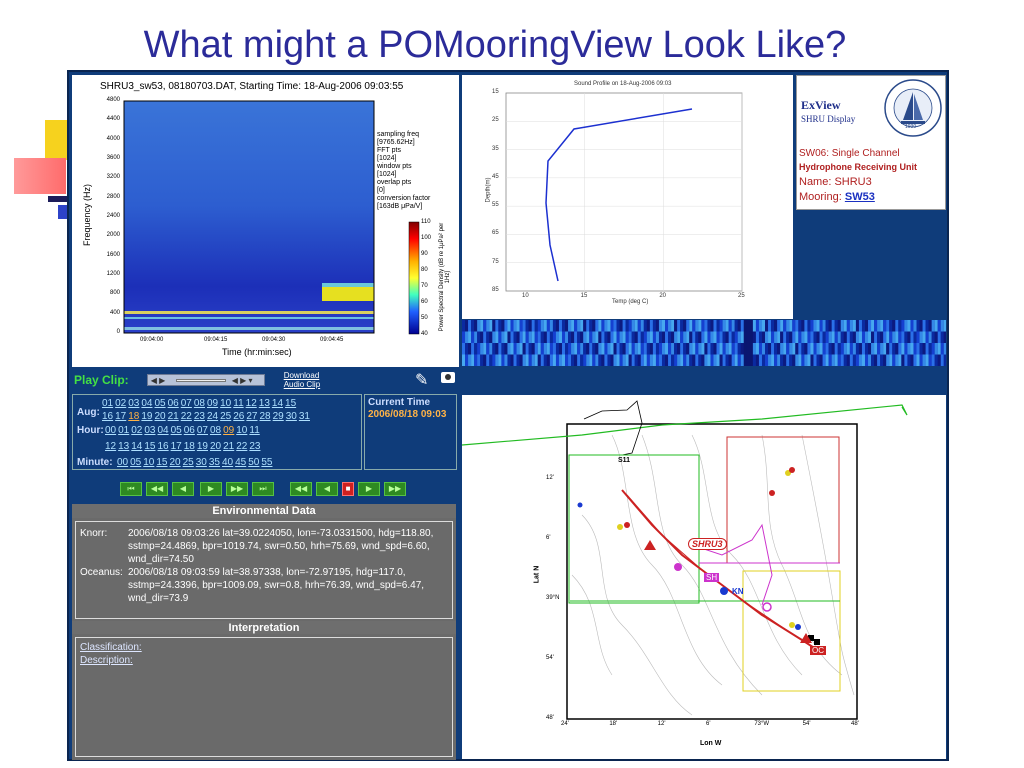 The height and width of the screenshot is (768, 1024). What do you see at coordinates (251, 416) in the screenshot?
I see `day-link: 27` at bounding box center [251, 416].